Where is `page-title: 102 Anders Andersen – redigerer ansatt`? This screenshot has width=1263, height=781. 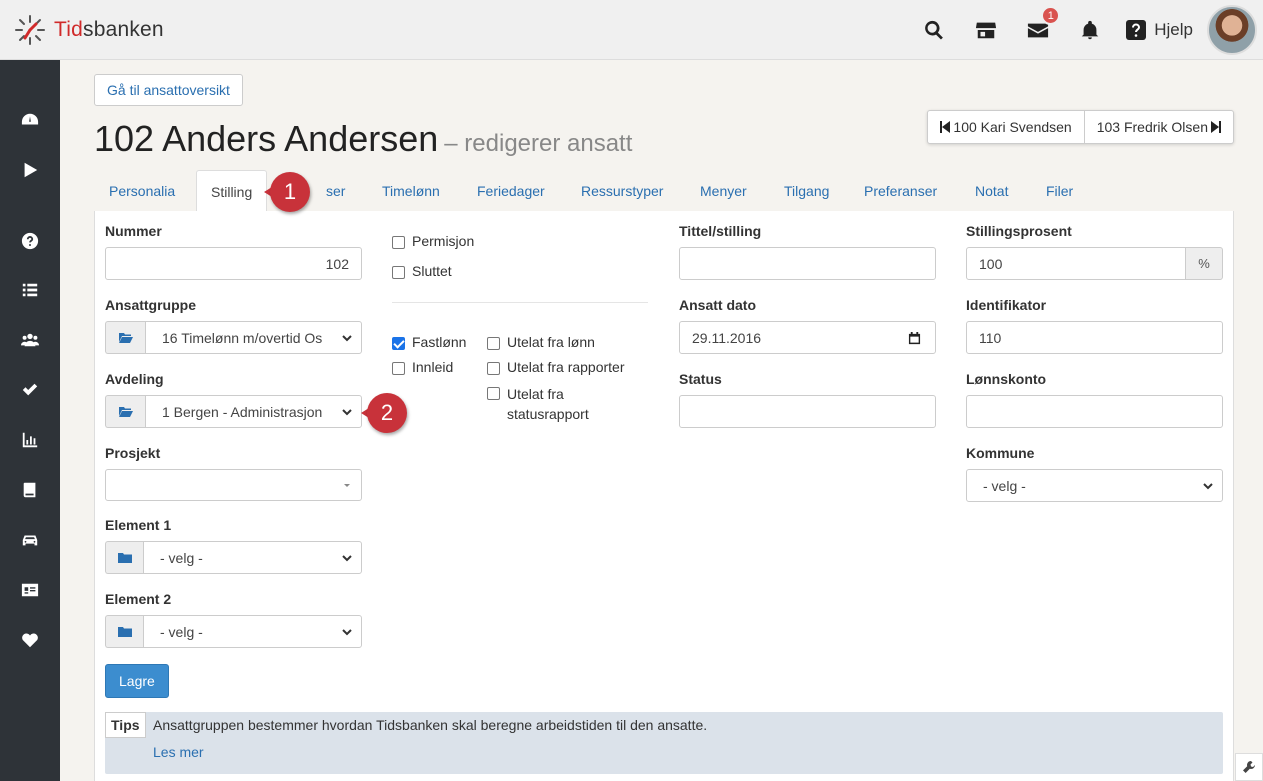 page-title: 102 Anders Andersen – redigerer ansatt is located at coordinates (363, 139).